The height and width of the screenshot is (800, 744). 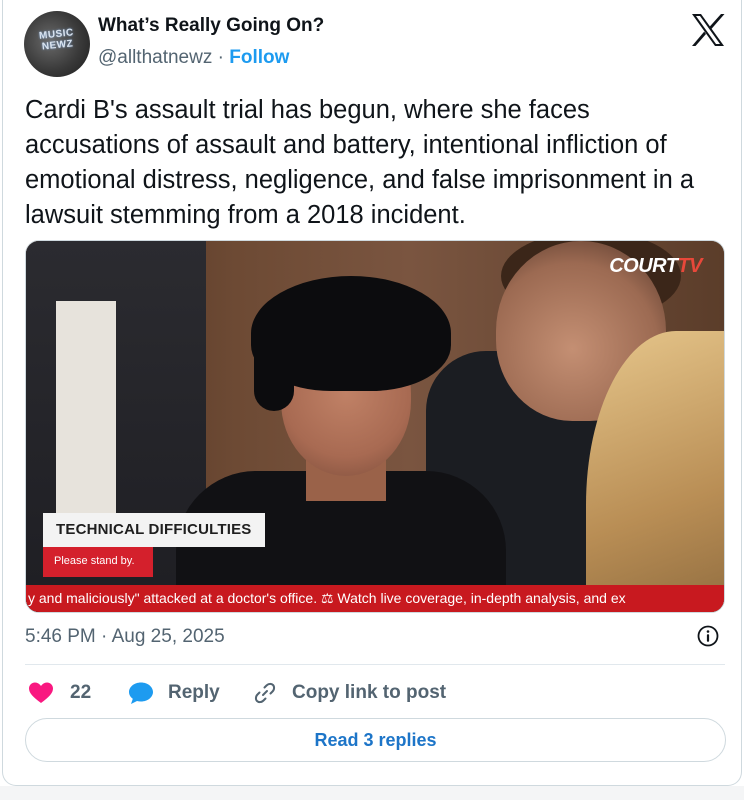 I want to click on banner-subtitle: Please stand by., so click(x=94, y=561).